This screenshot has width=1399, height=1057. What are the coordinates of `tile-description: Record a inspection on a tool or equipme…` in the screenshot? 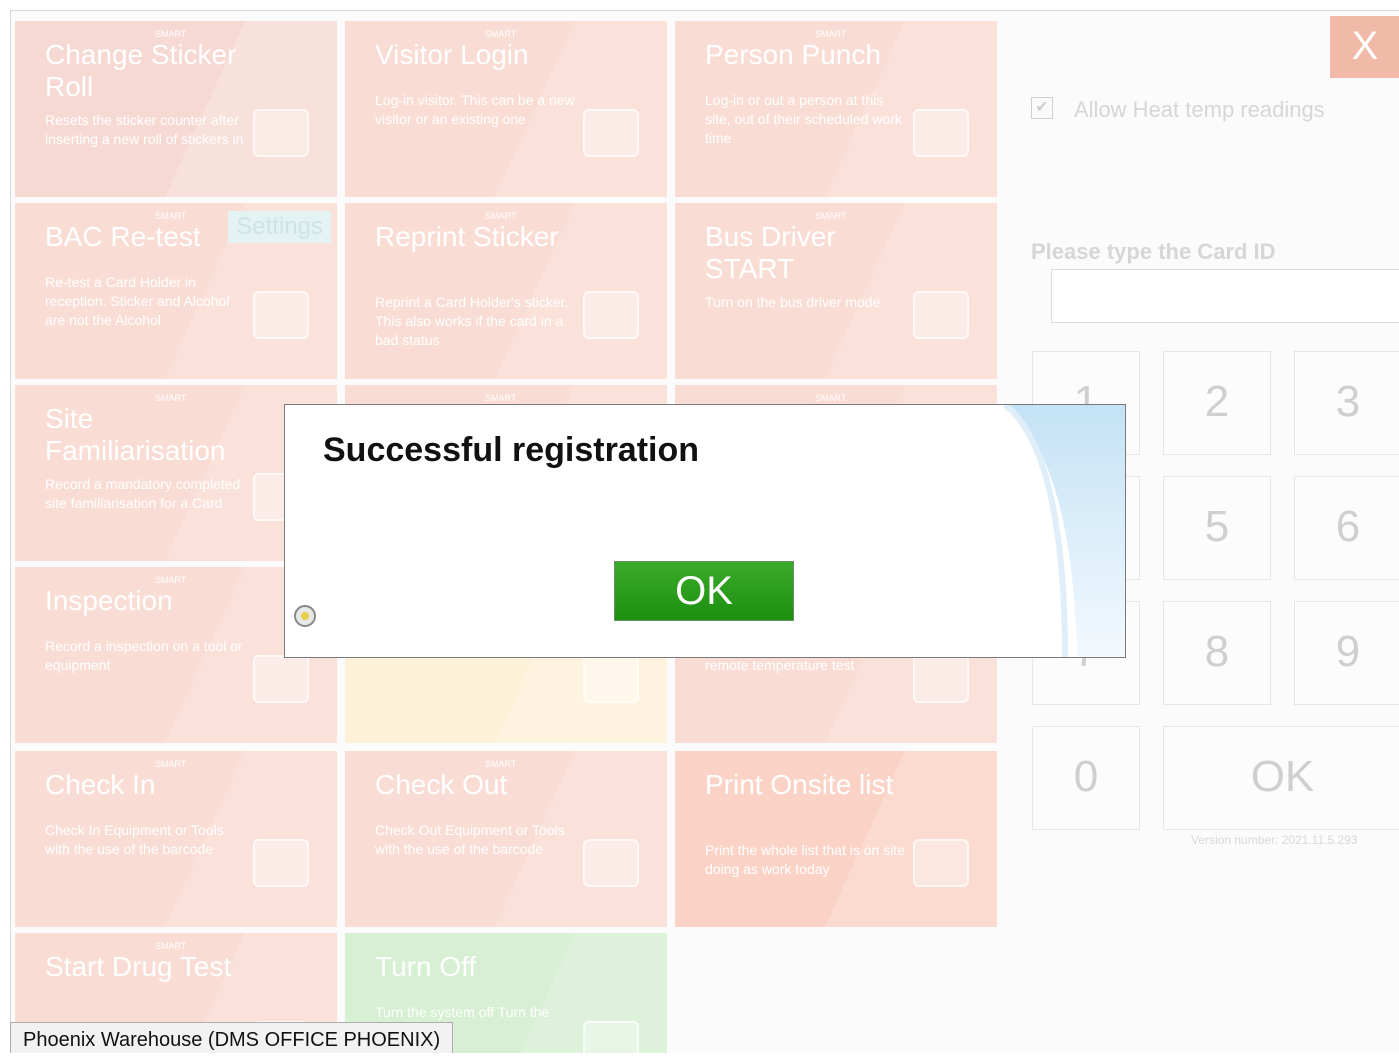 It's located at (144, 655).